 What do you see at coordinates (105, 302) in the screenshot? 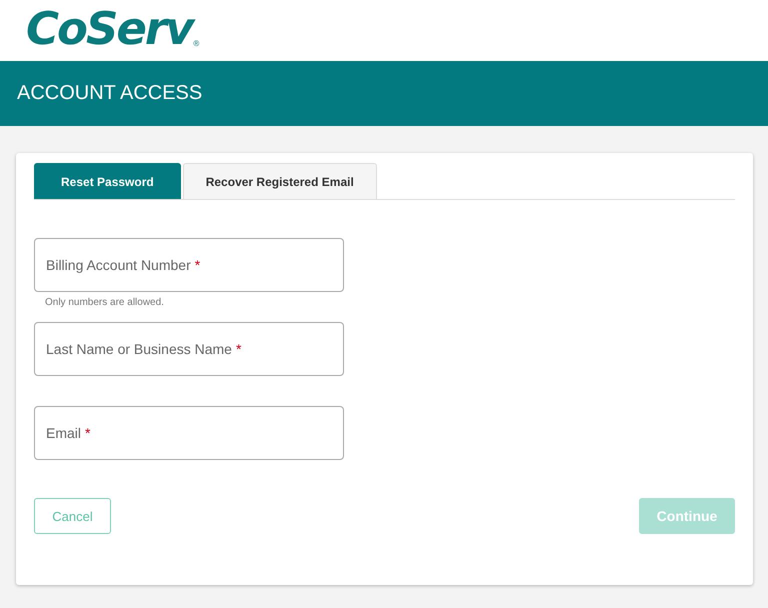
I see `field-hint: Only numbers are allowed.` at bounding box center [105, 302].